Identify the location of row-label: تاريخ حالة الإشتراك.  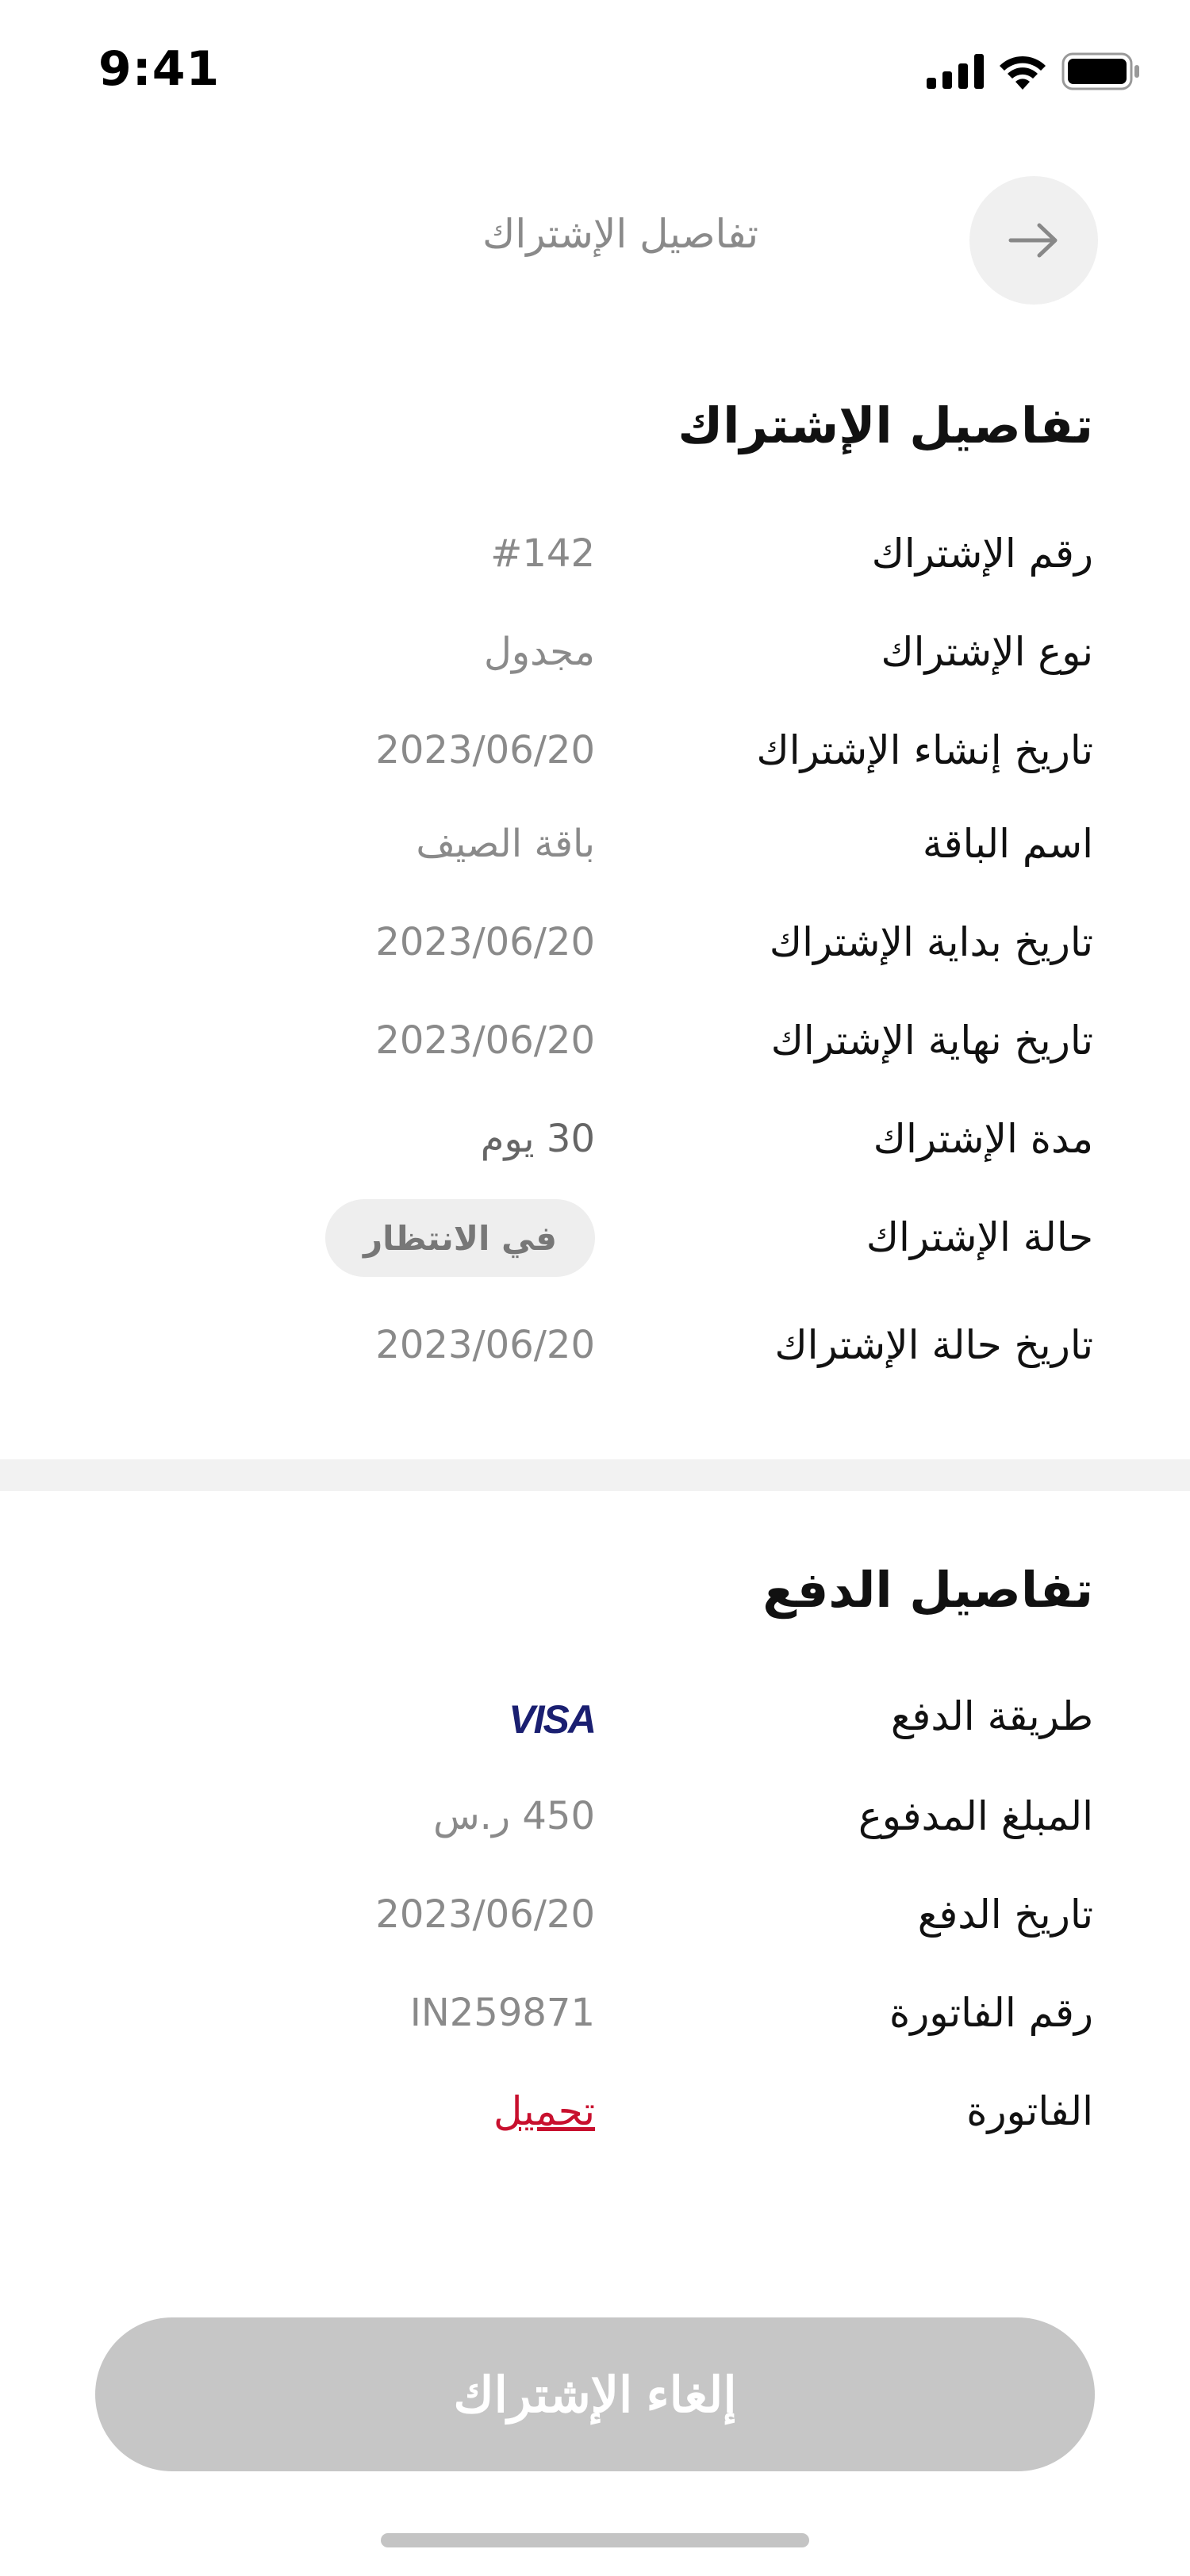
(933, 1345).